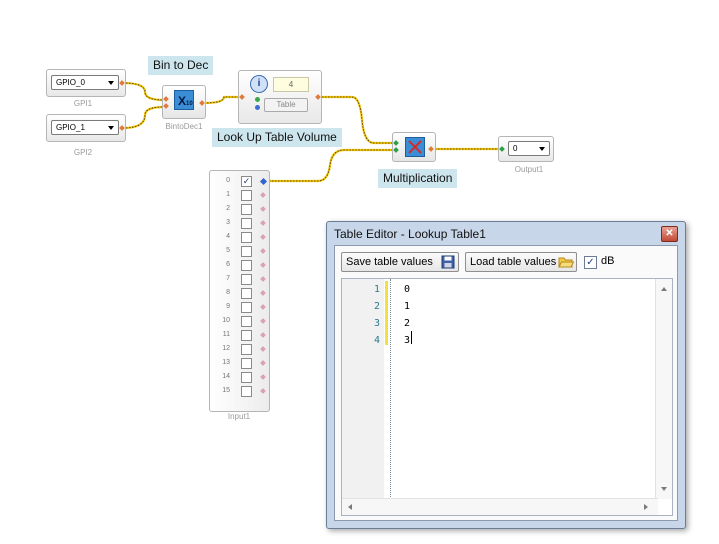 The width and height of the screenshot is (719, 544). I want to click on input-row-number: 1, so click(228, 194).